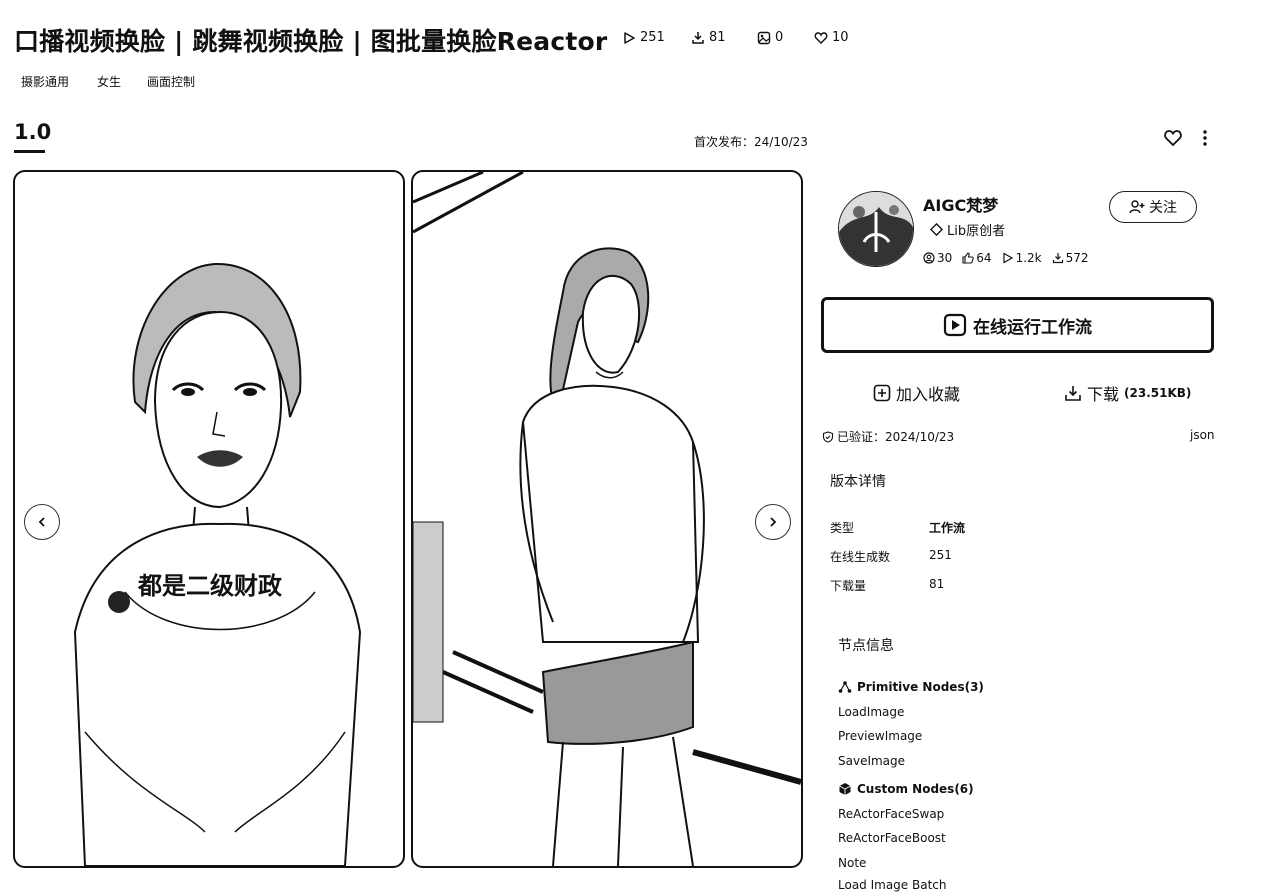  What do you see at coordinates (717, 37) in the screenshot?
I see `download-count-value: 81` at bounding box center [717, 37].